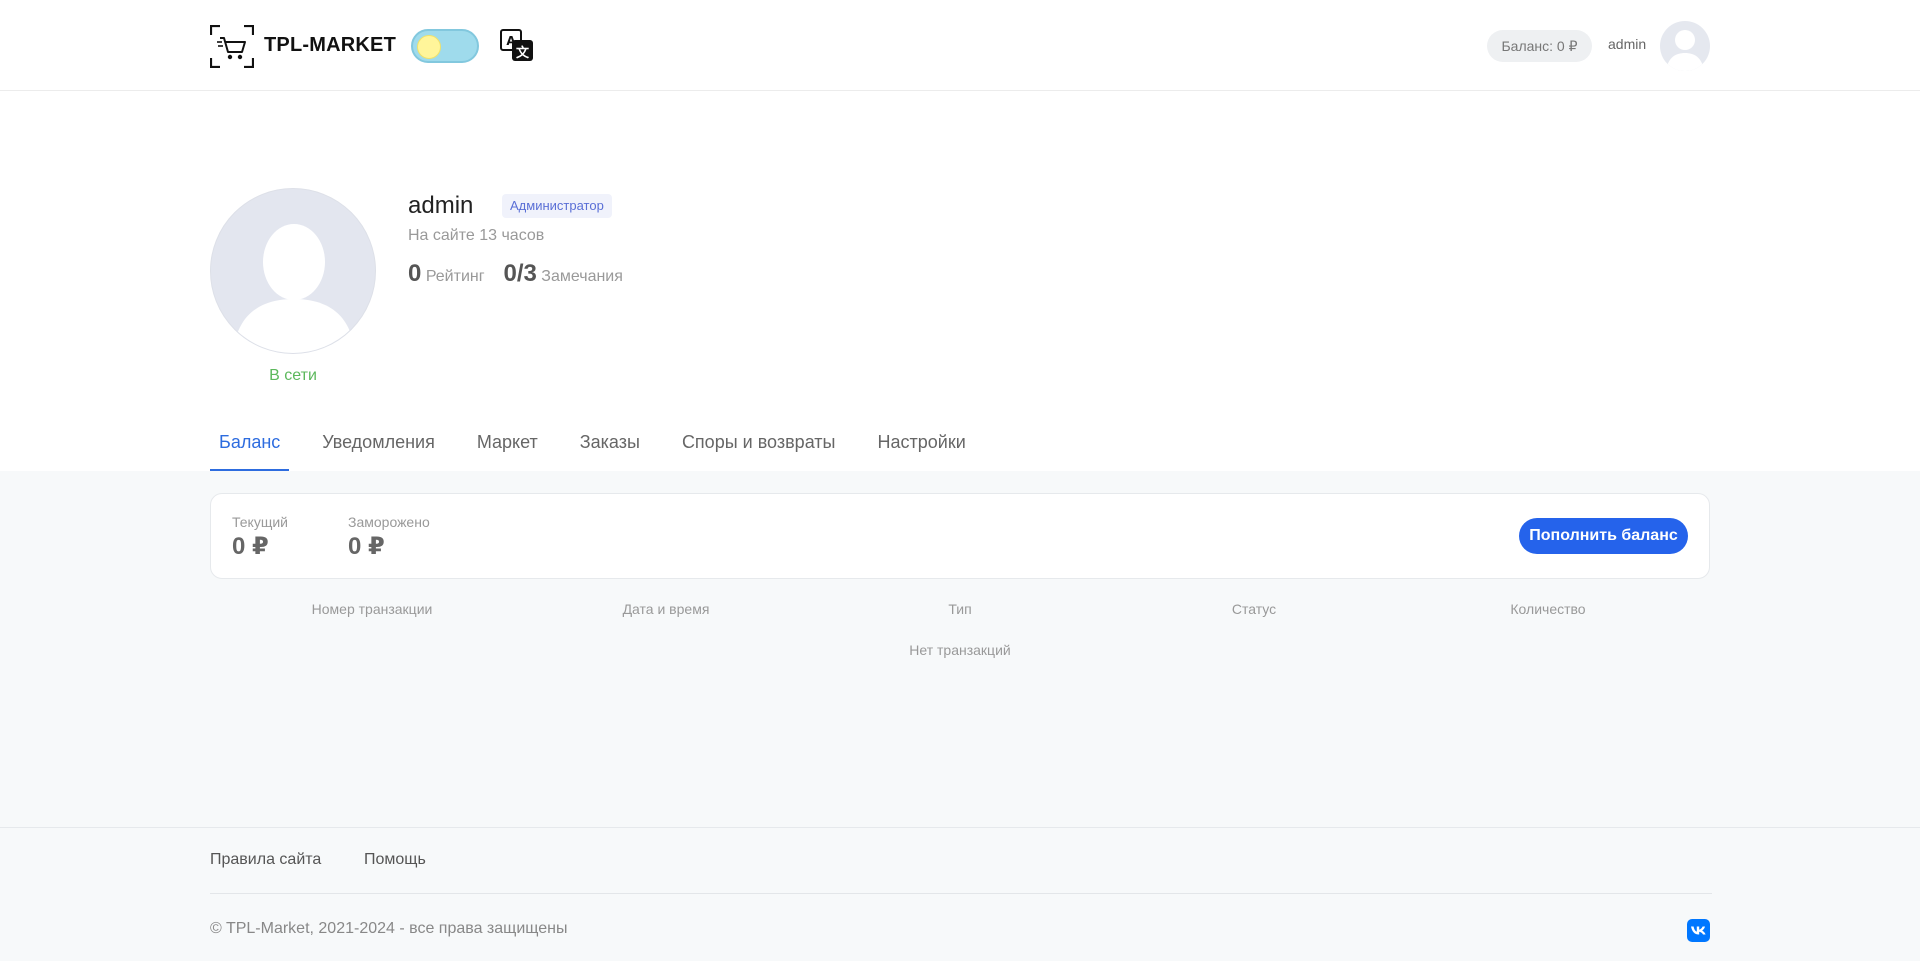 The width and height of the screenshot is (1920, 961). I want to click on footer-link-help: Помощь, so click(395, 860).